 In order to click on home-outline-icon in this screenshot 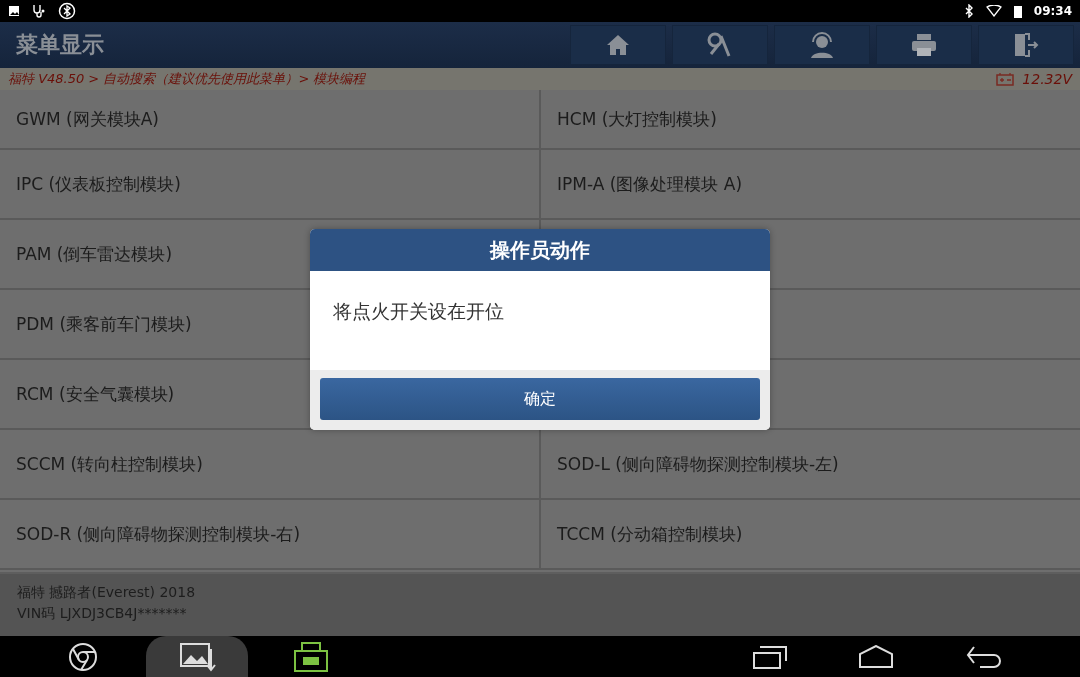, I will do `click(876, 656)`.